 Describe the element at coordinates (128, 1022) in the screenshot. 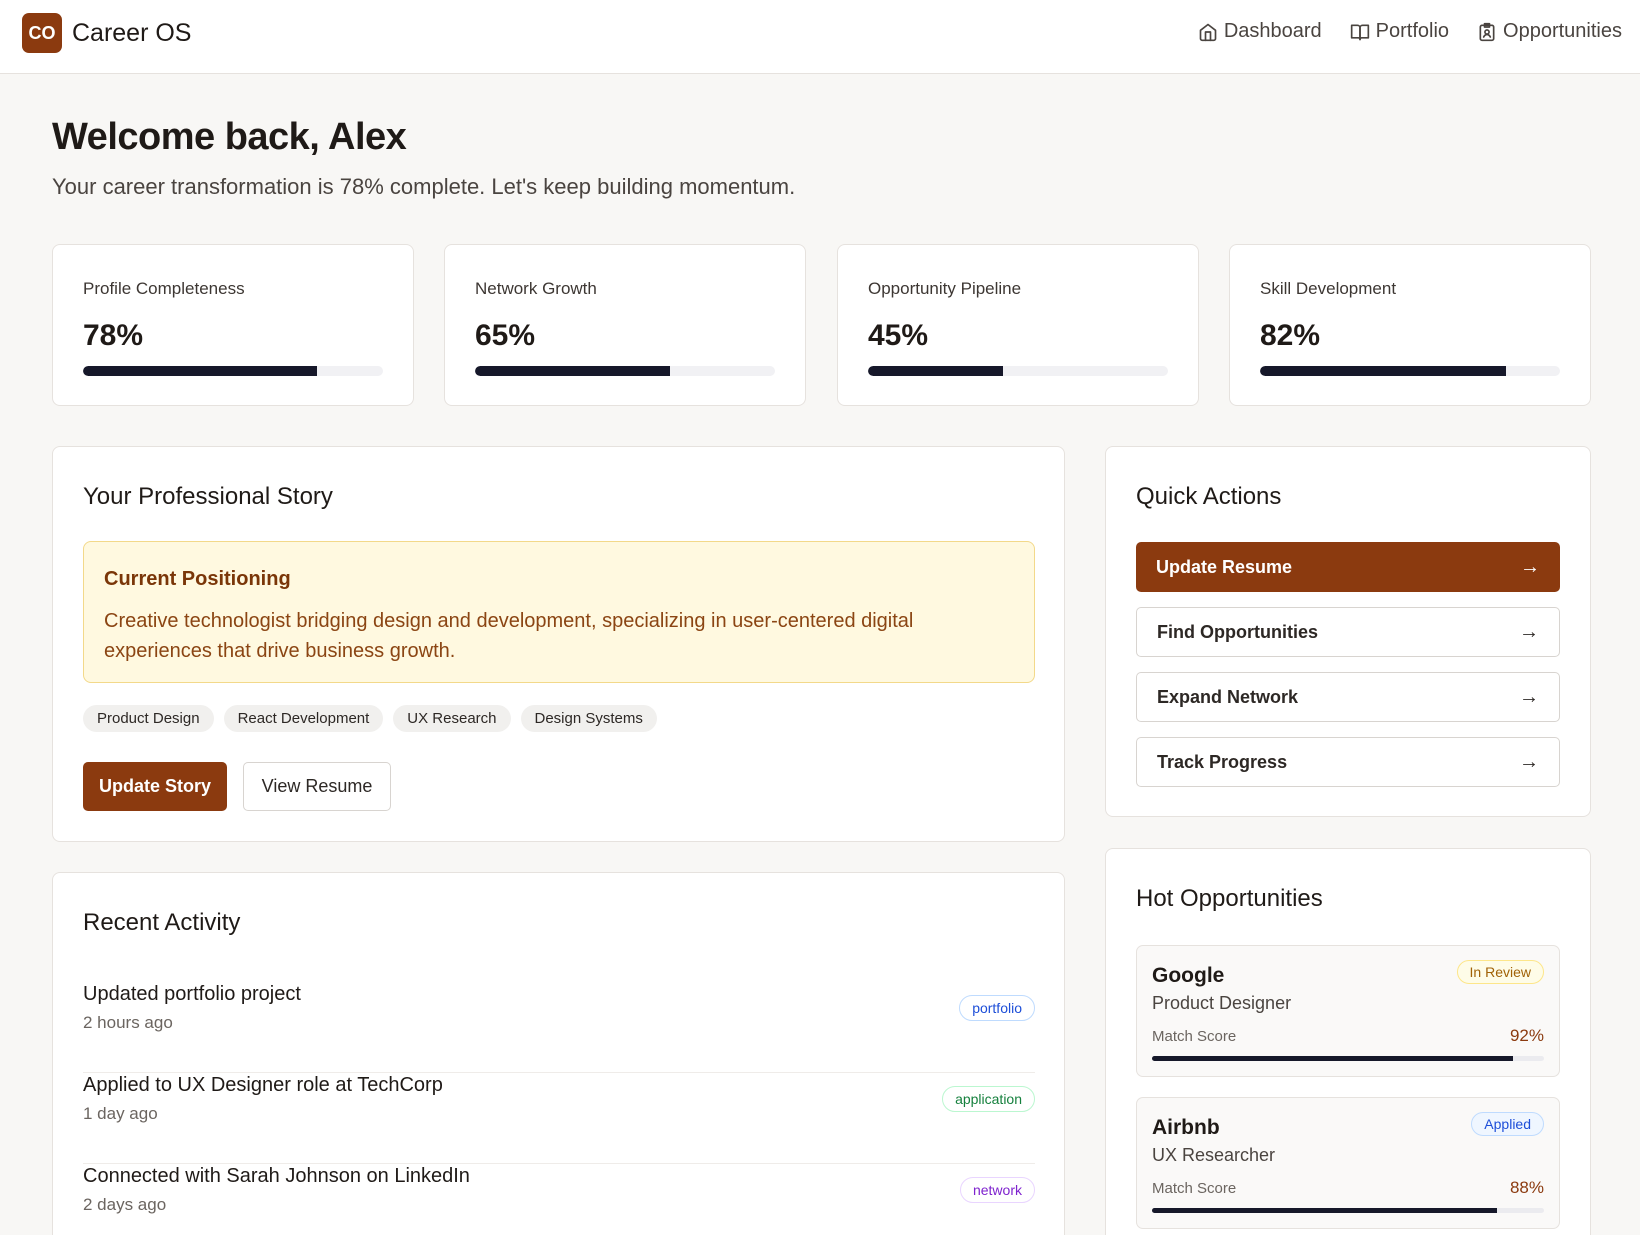

I see `activity-time: 2 hours ago` at that location.